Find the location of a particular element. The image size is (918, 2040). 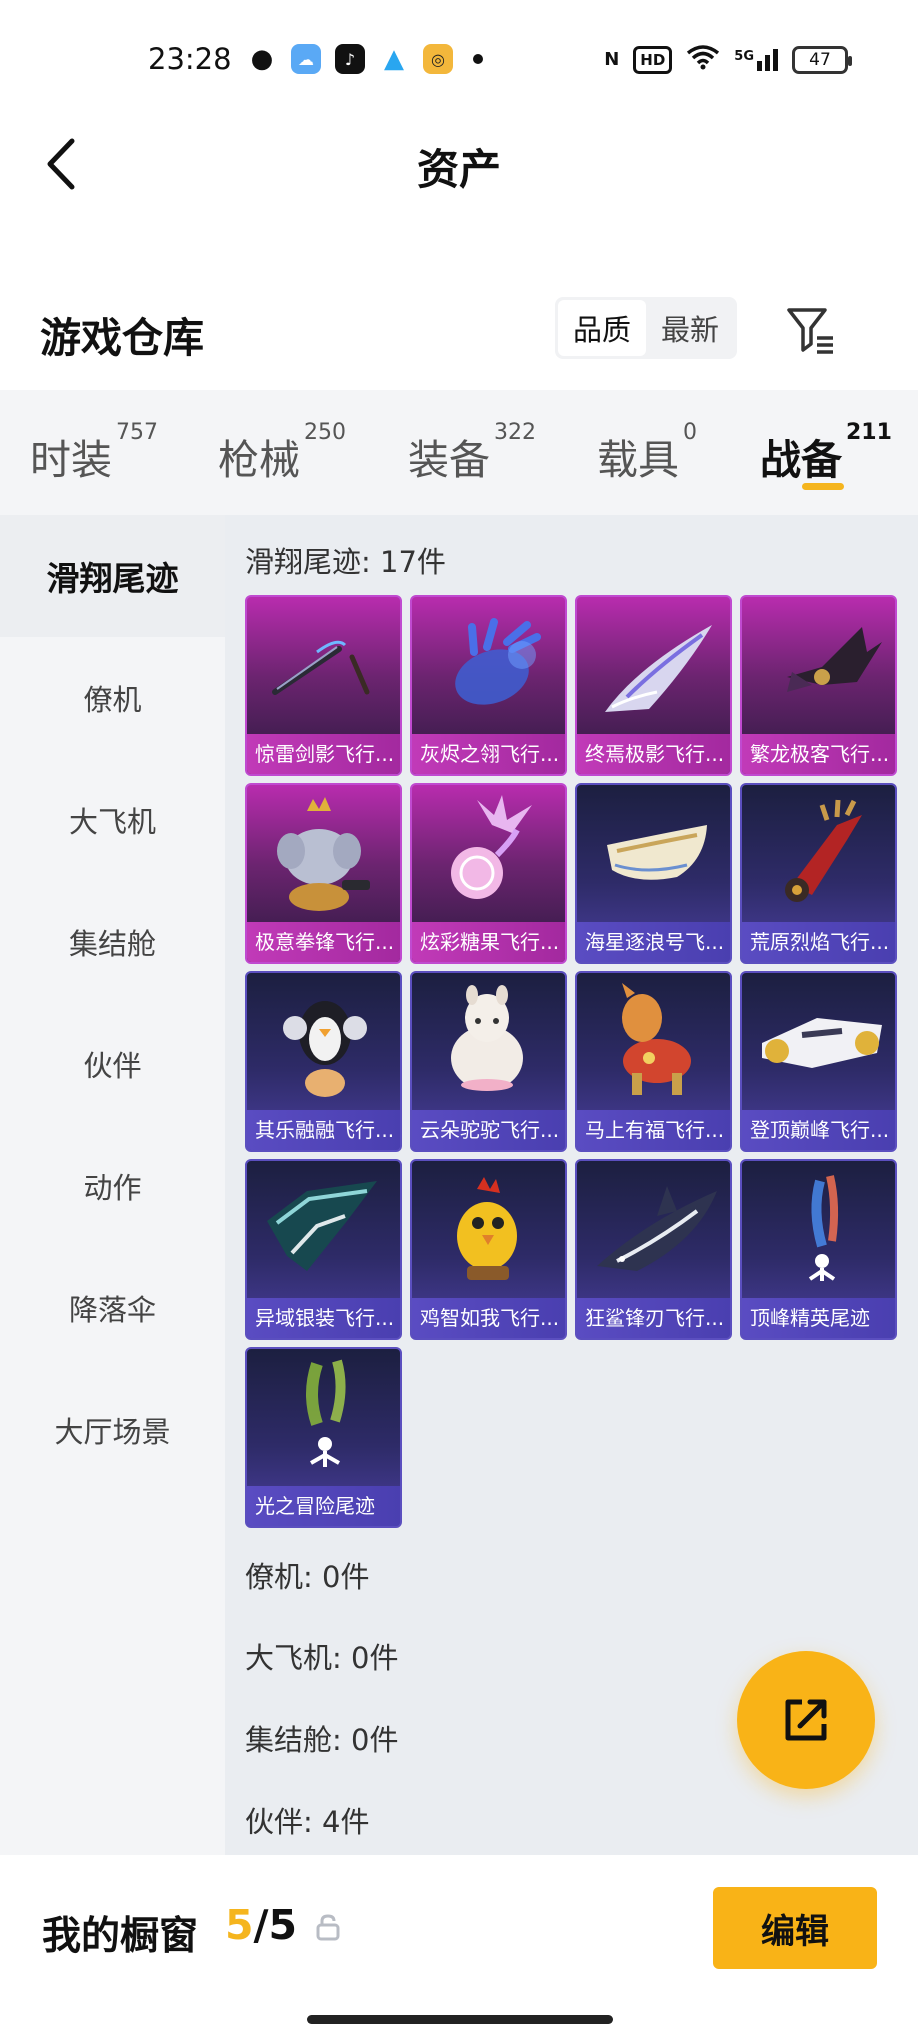

tab-readiness: 战备211 is located at coordinates (826, 453).